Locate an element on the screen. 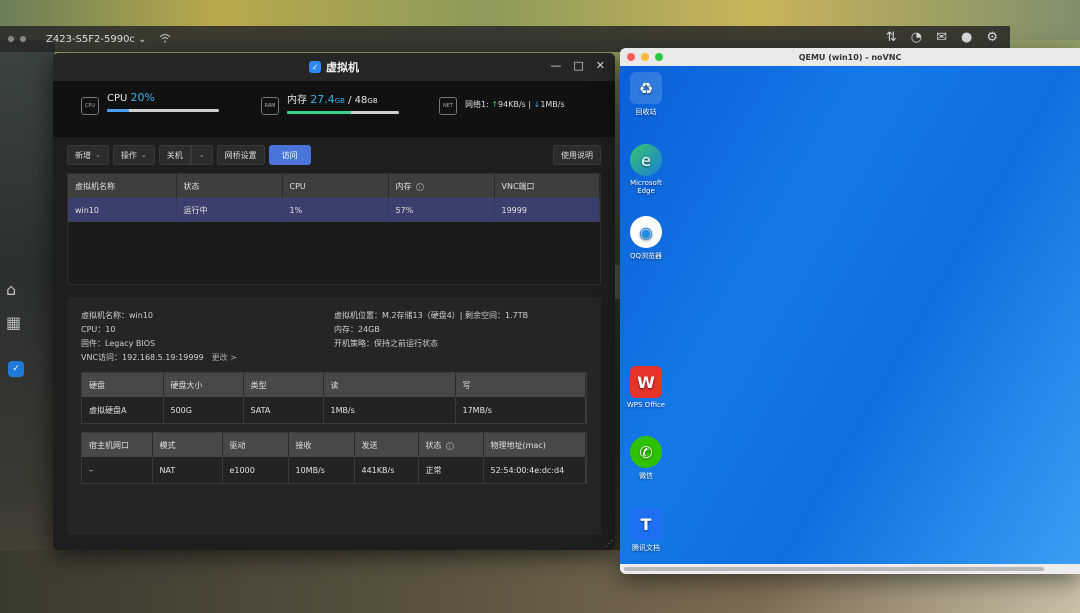 Image resolution: width=1080 pixels, height=613 pixels. qemu-title: QEMU (win10) - noVNC is located at coordinates (850, 57).